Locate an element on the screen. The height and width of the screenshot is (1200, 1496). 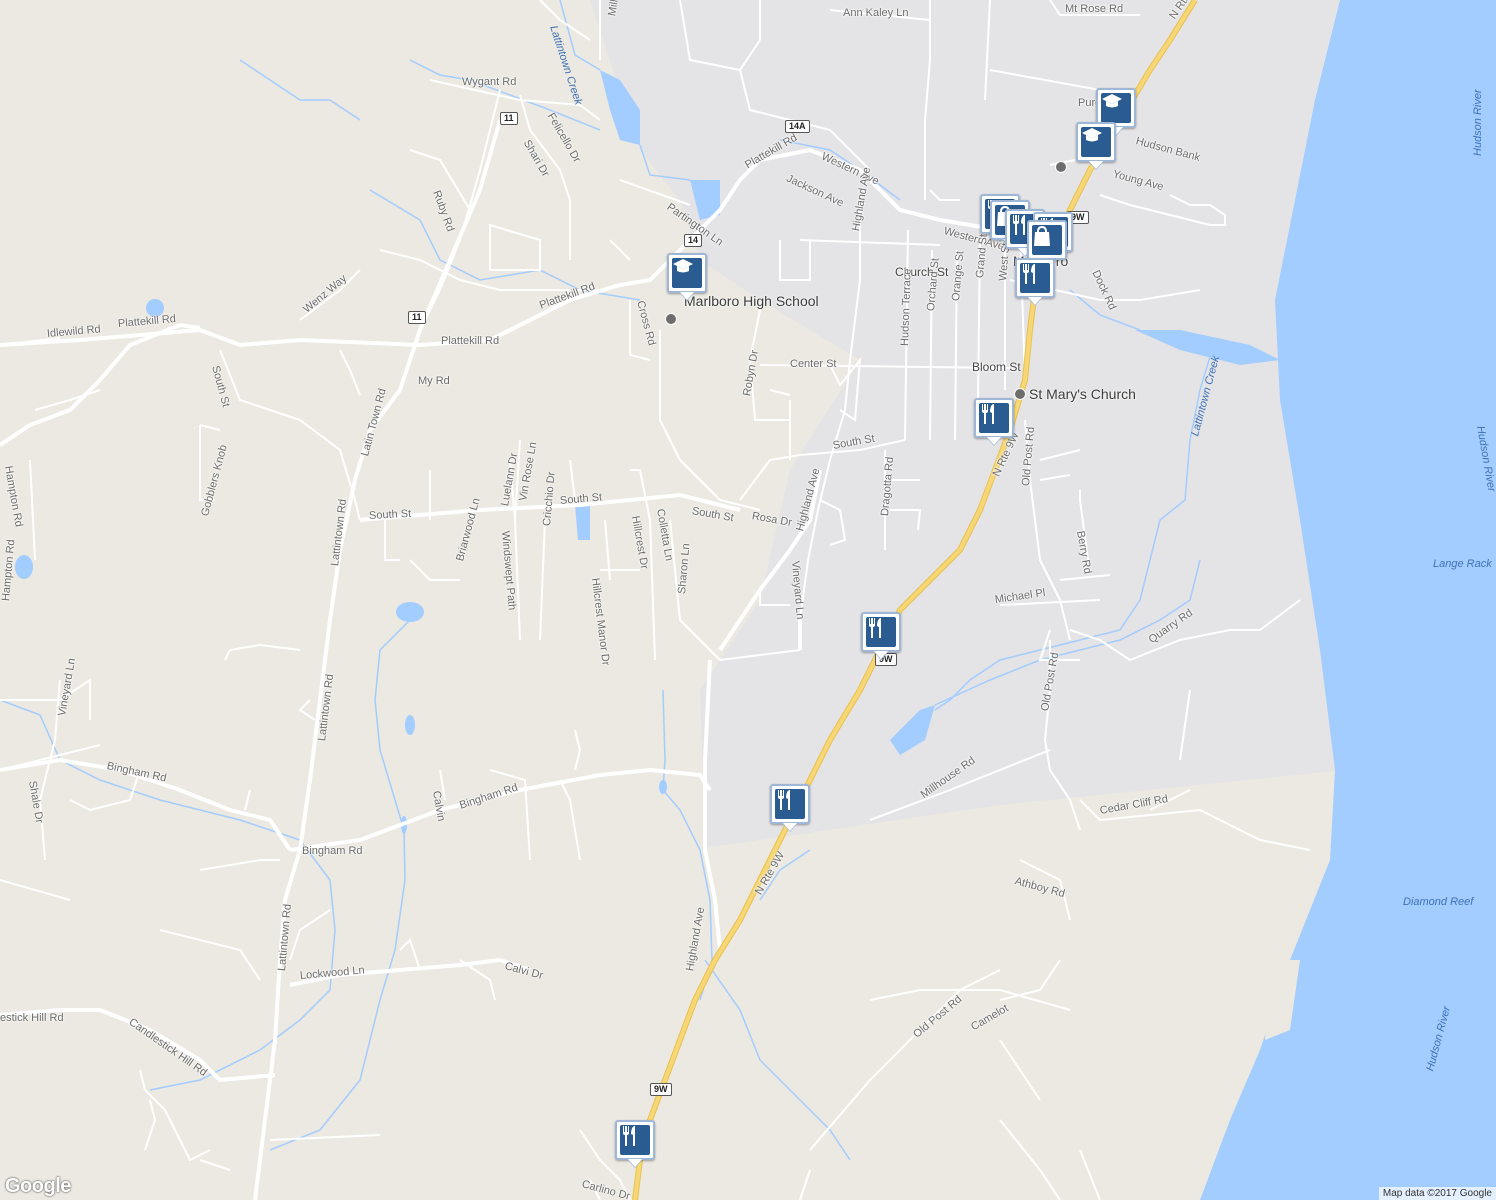
shopping-bag-icon is located at coordinates (1042, 235).